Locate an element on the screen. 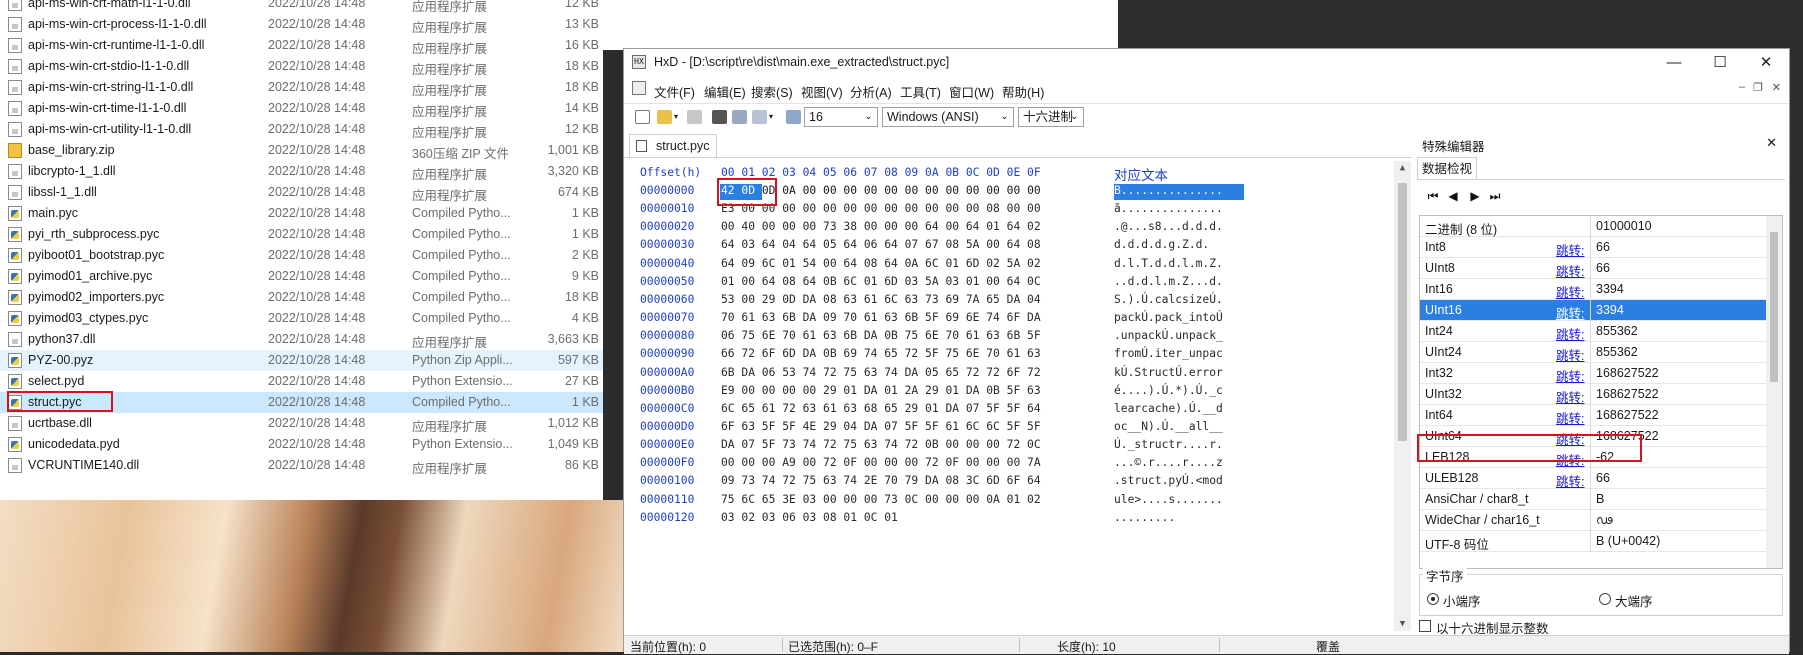 Image resolution: width=1803 pixels, height=655 pixels. inspector-row: UInt8 跳转: 66 is located at coordinates (1593, 268).